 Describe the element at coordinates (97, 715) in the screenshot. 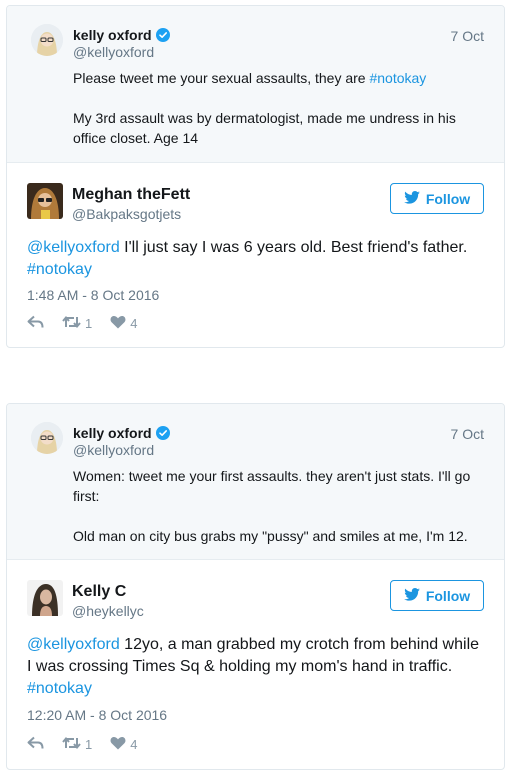

I see `tweet-timestamp: 12:20 AM - 8 Oct 2016` at that location.